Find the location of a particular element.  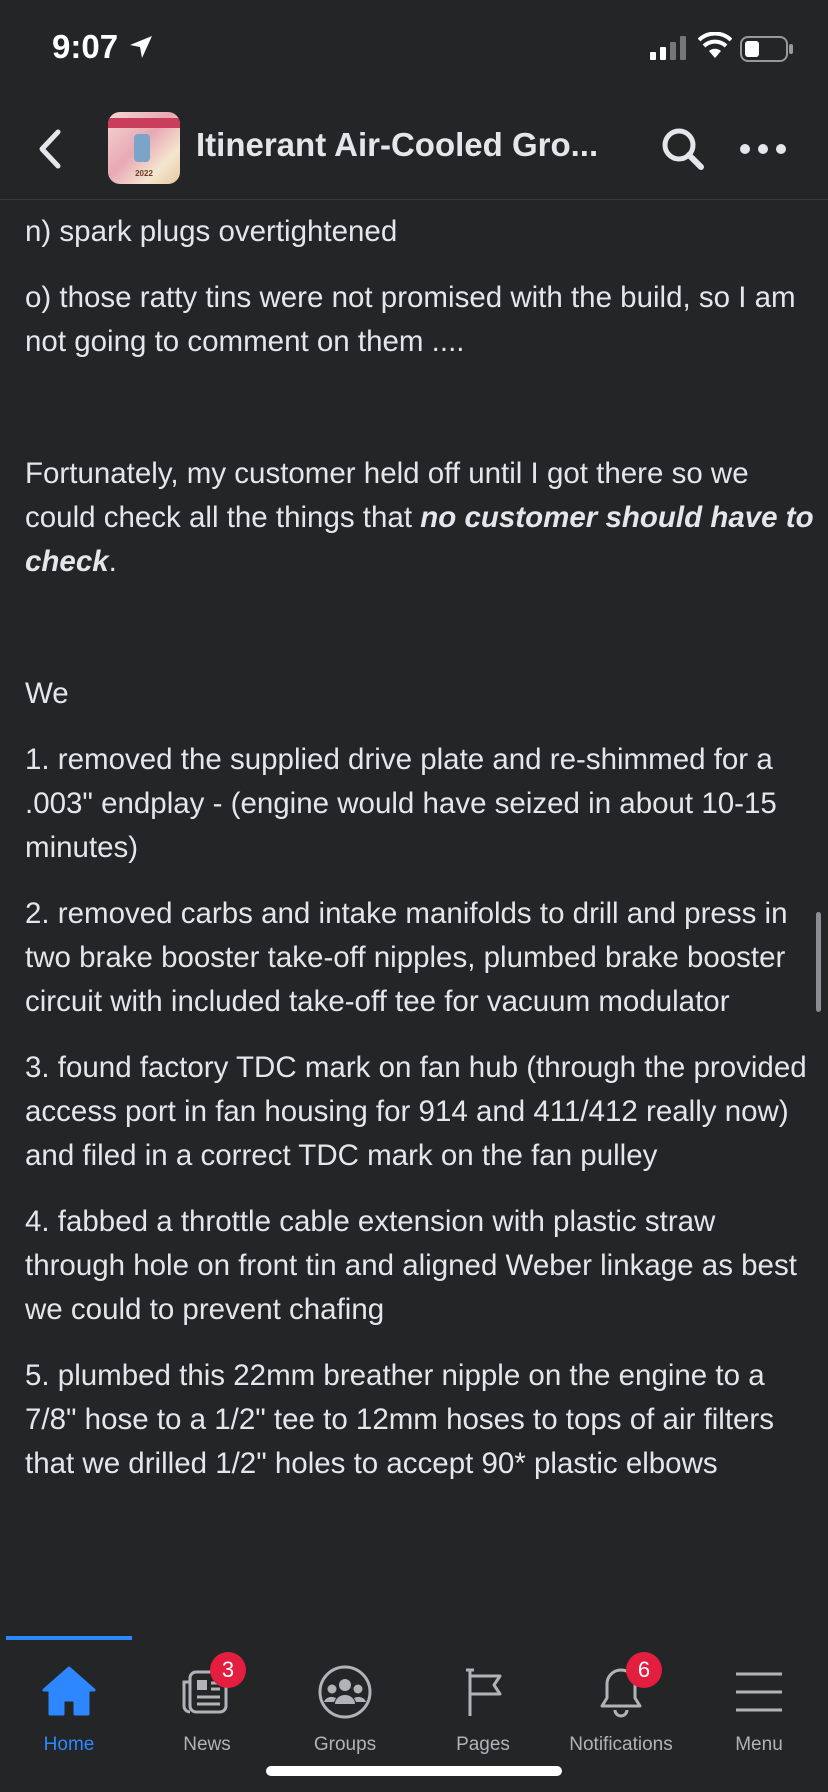

post-text: . is located at coordinates (112, 561).